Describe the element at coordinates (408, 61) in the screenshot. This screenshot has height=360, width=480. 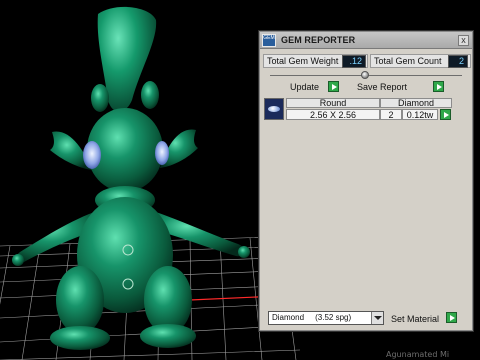
I see `total-gem-count-label-text: Total Gem Count` at that location.